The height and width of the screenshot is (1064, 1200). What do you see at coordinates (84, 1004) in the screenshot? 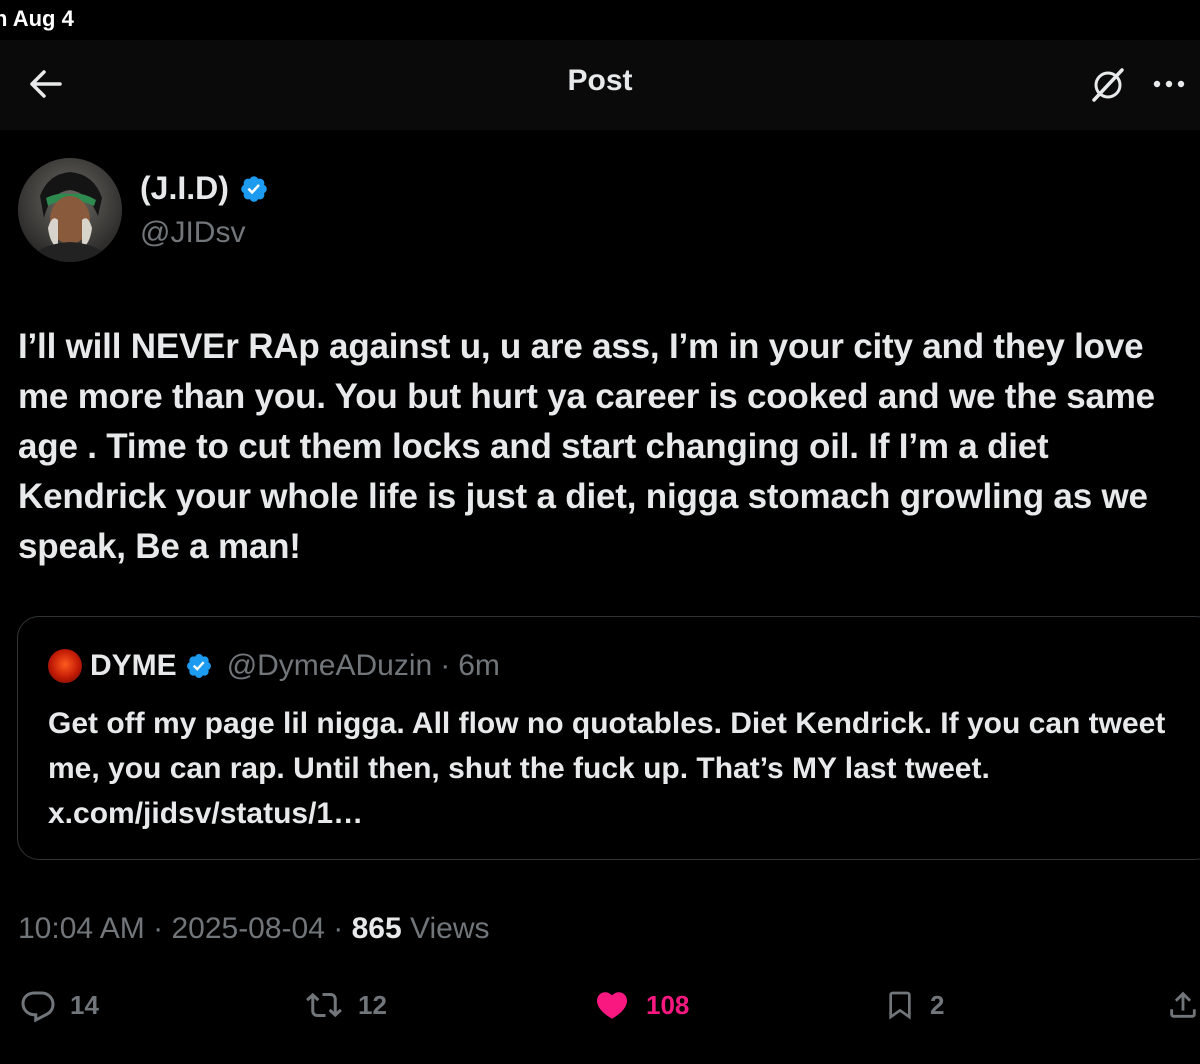
I see `reply-count: 14` at bounding box center [84, 1004].